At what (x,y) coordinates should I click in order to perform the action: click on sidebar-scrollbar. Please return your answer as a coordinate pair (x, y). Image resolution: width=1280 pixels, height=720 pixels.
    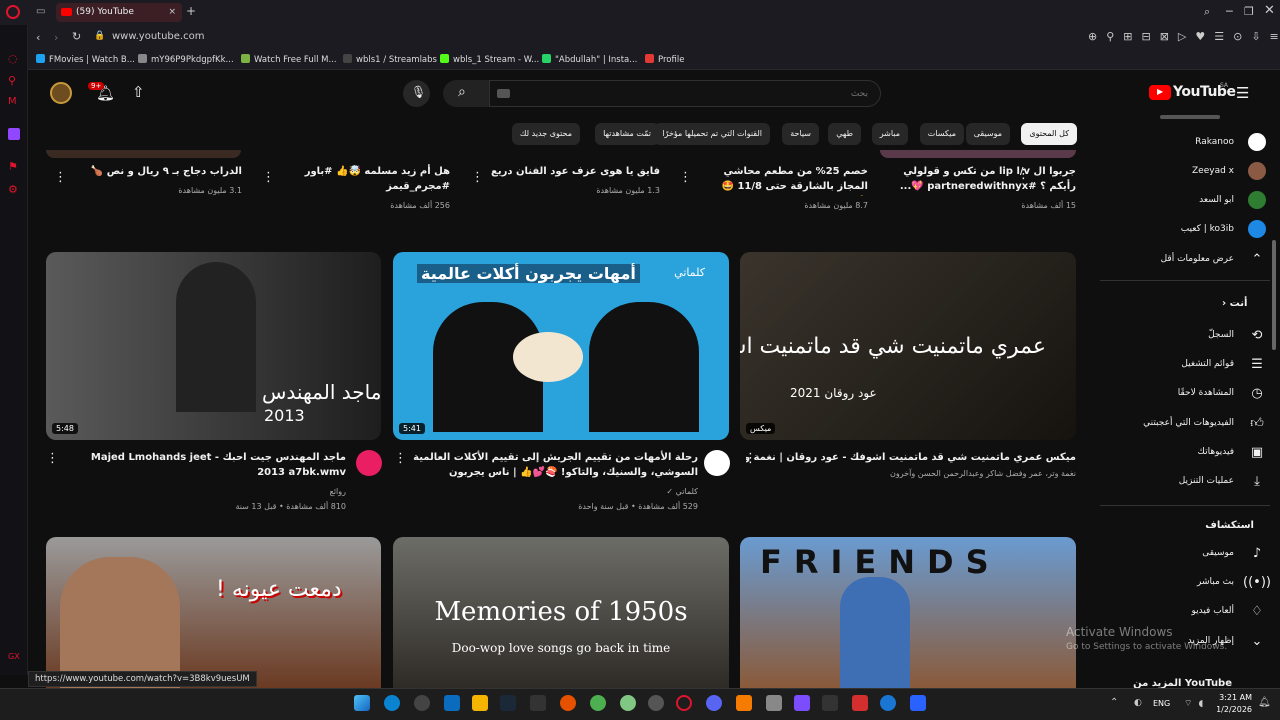
    Looking at the image, I should click on (1274, 295).